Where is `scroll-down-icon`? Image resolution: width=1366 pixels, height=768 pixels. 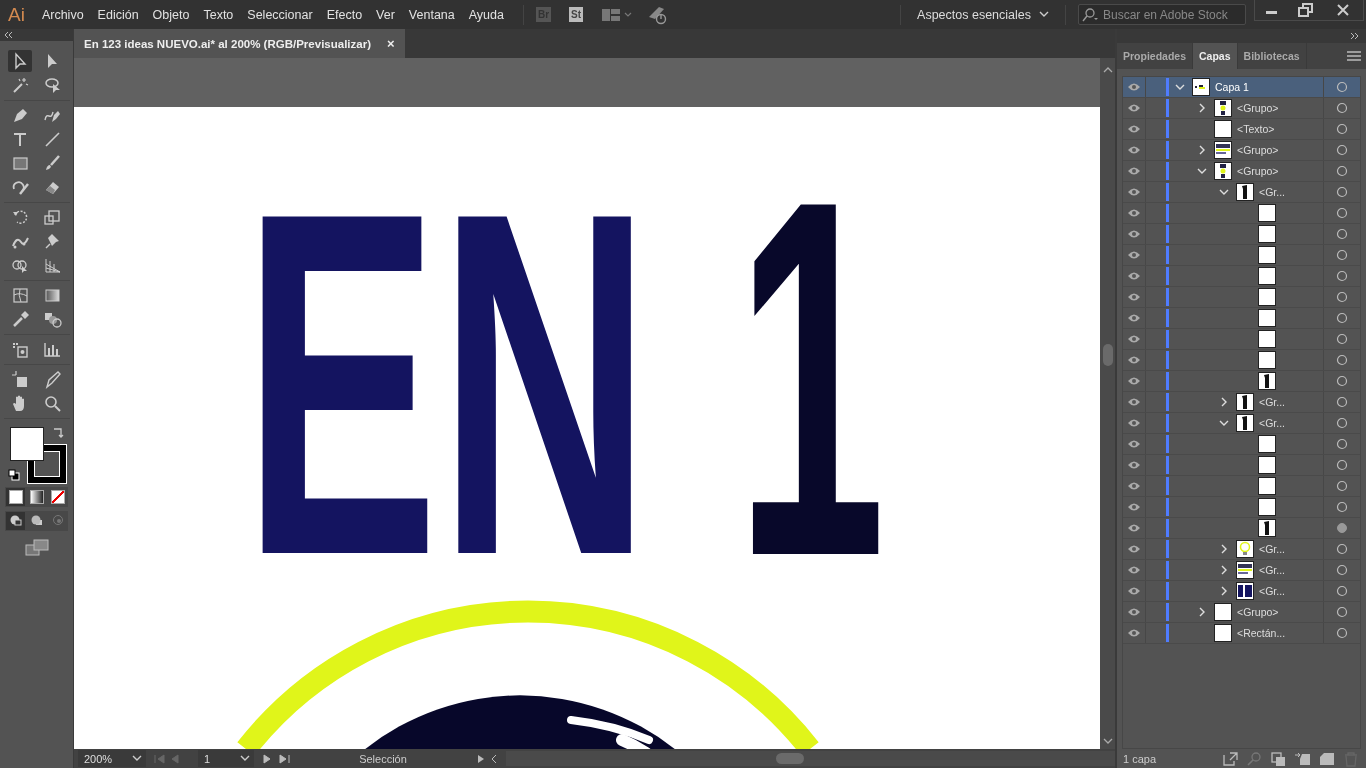
scroll-down-icon is located at coordinates (1107, 741).